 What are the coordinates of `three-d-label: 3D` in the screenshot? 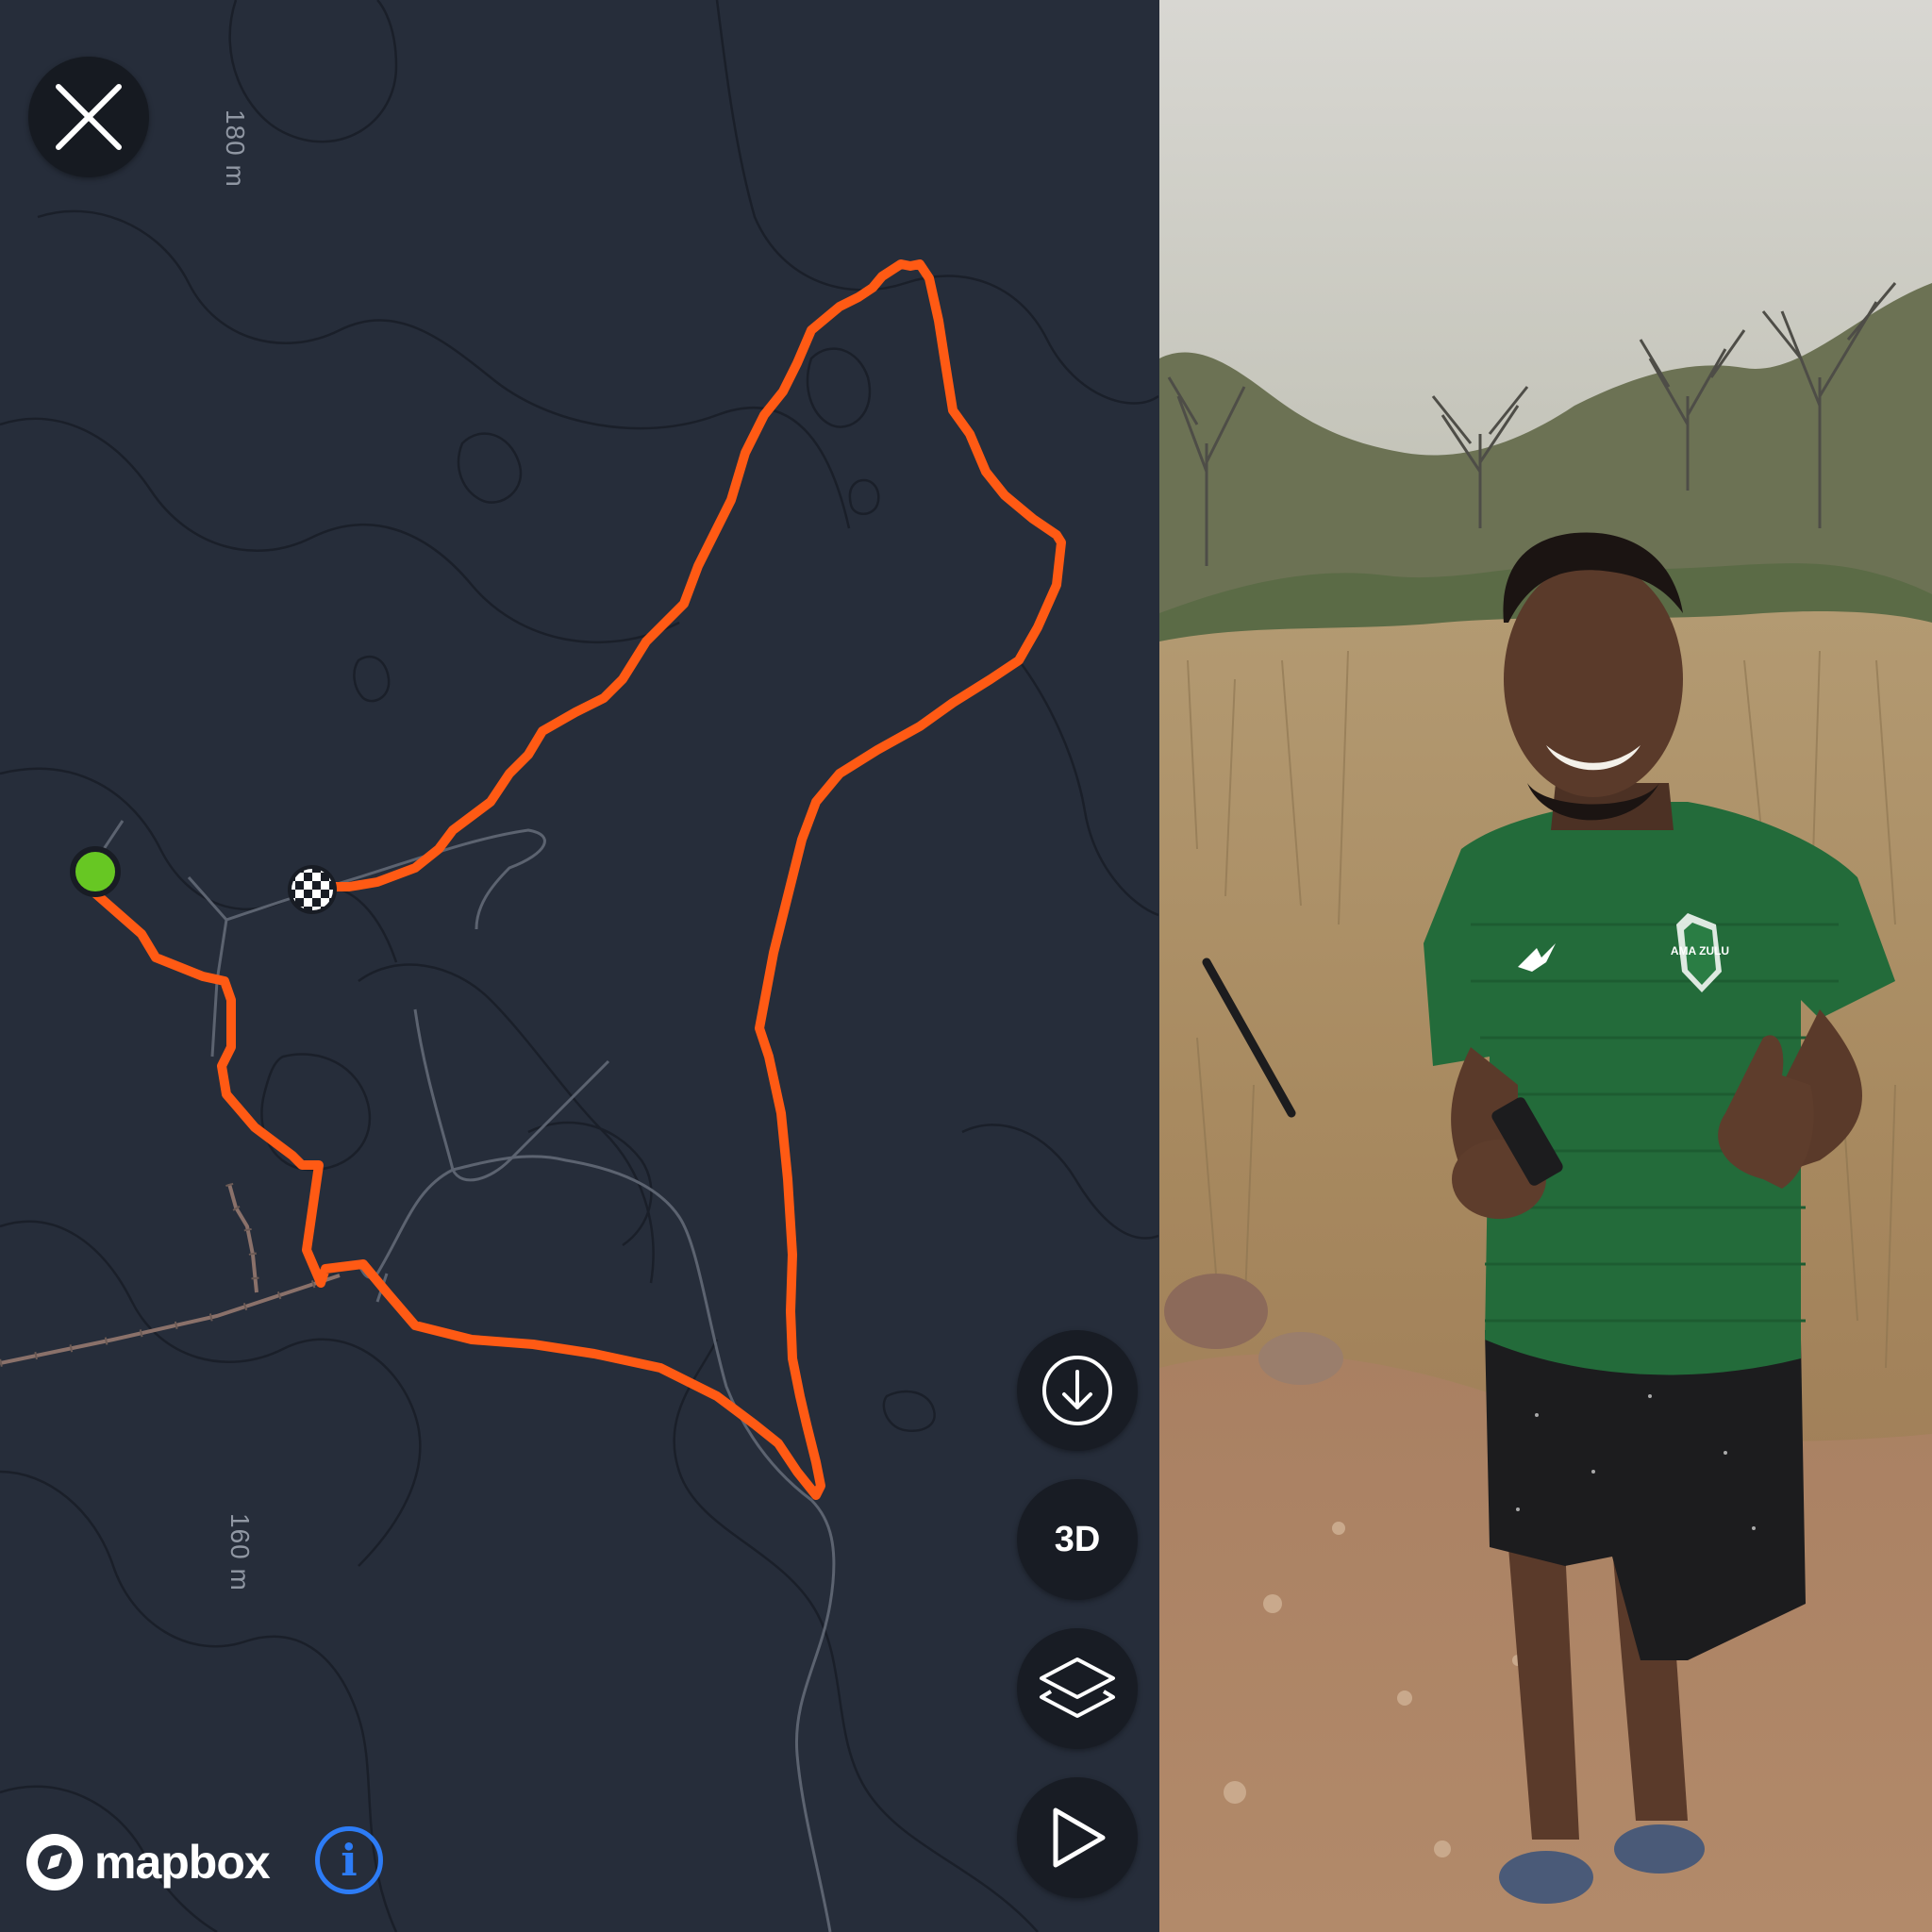 It's located at (1077, 1539).